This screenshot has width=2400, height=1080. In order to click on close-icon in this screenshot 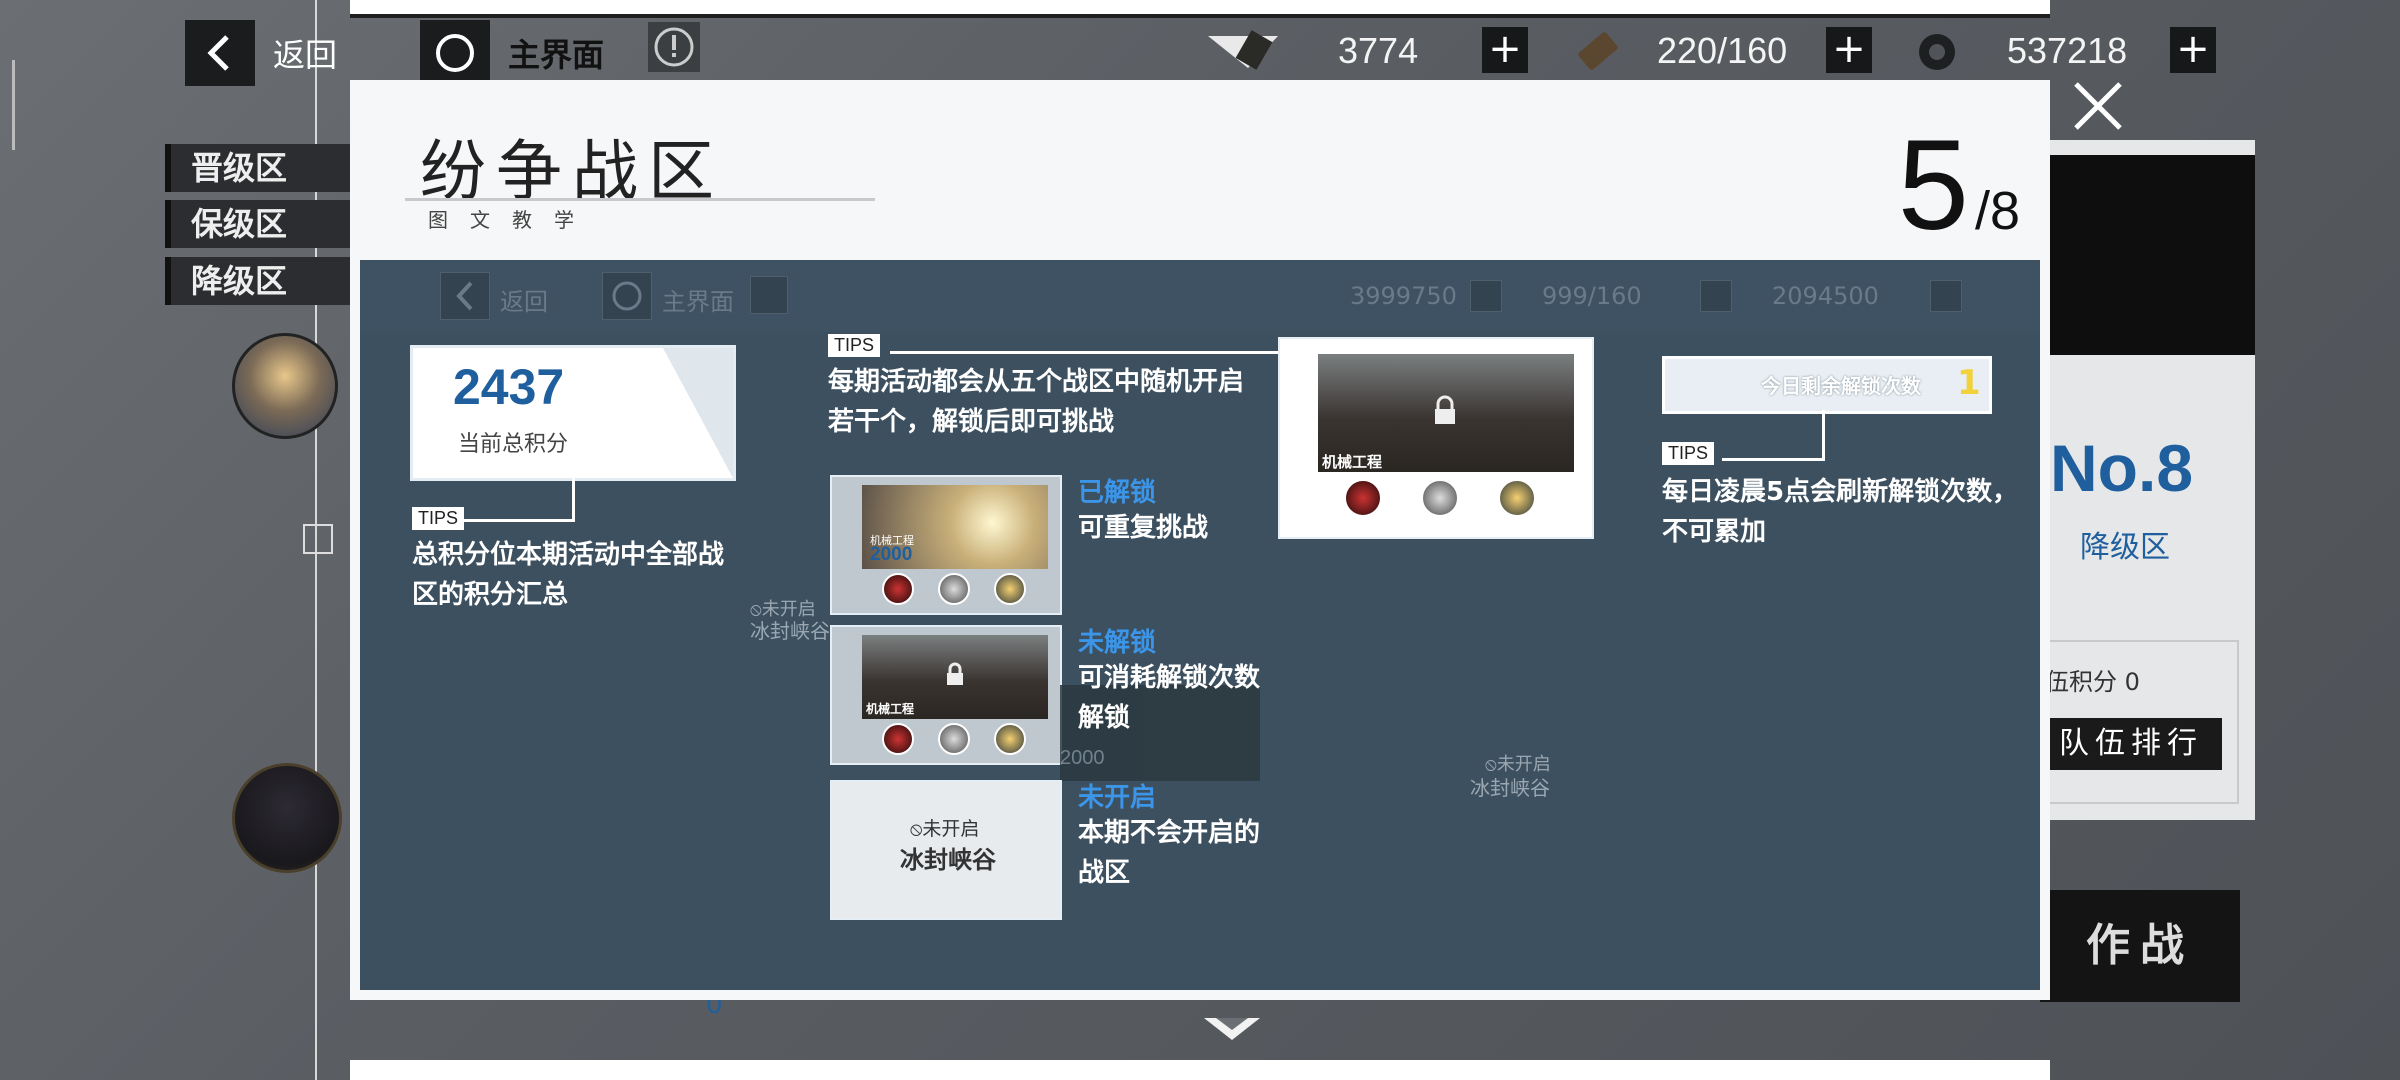, I will do `click(2098, 106)`.